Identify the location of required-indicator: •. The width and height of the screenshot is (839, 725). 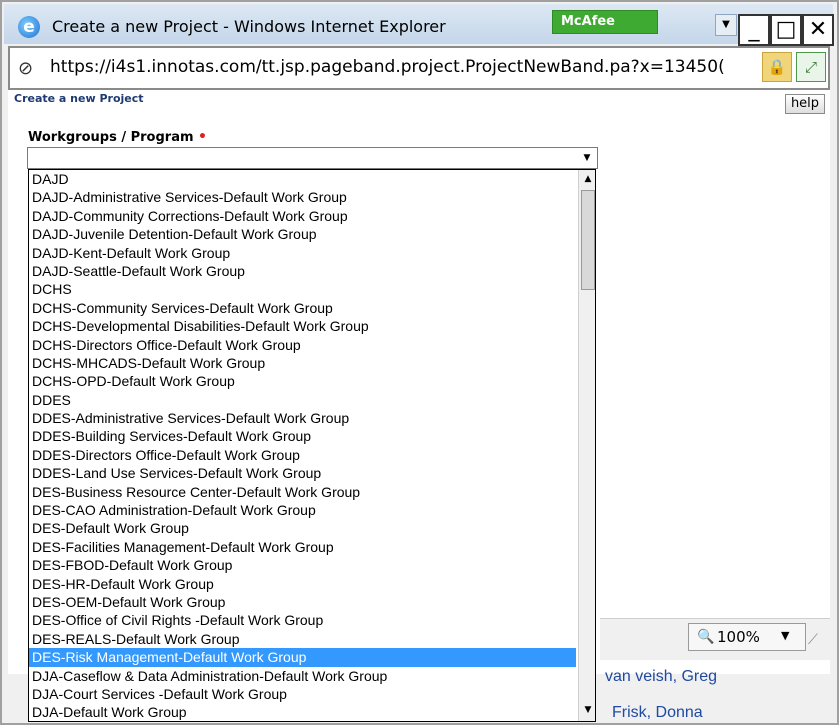
(202, 137).